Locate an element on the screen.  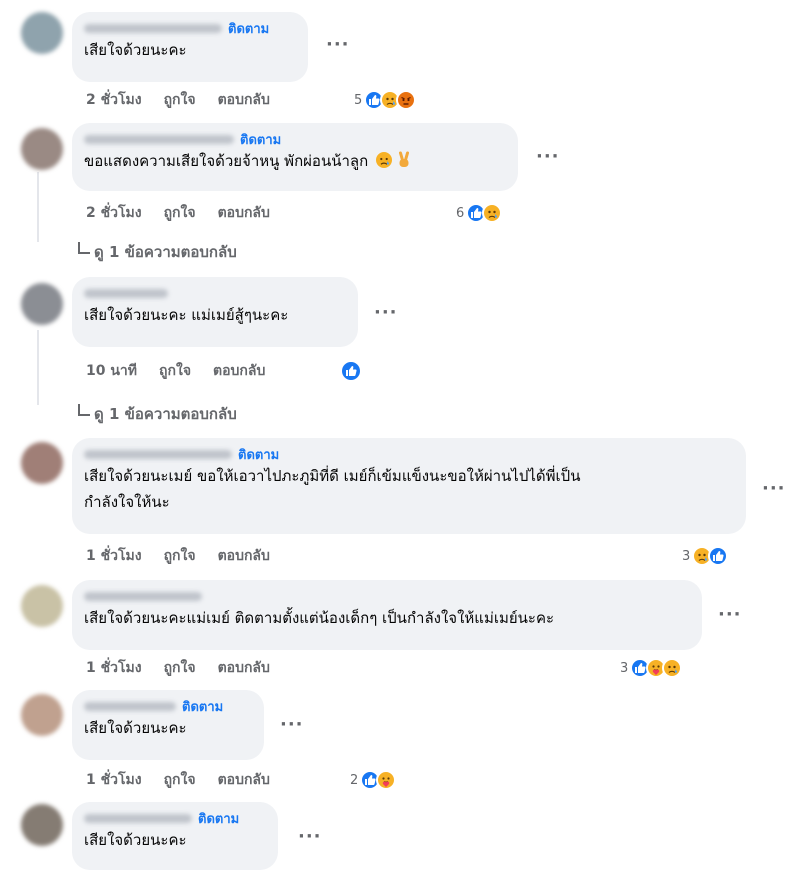
comment-text: เสียใจด้วยนะคะ แม่เมย์สู้ๆนะคะ is located at coordinates (186, 315).